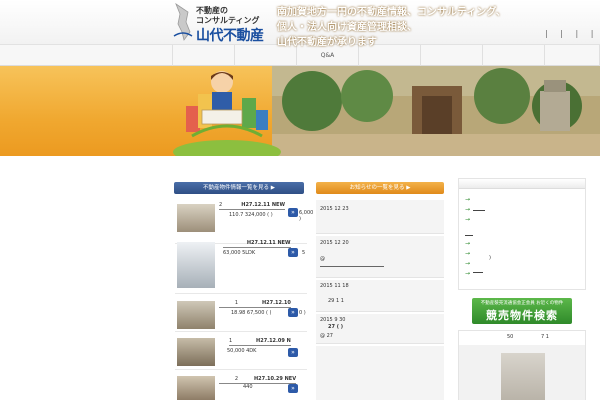 This screenshot has width=600, height=400. Describe the element at coordinates (467, 243) in the screenshot. I see `sidebar-link-4: →` at that location.